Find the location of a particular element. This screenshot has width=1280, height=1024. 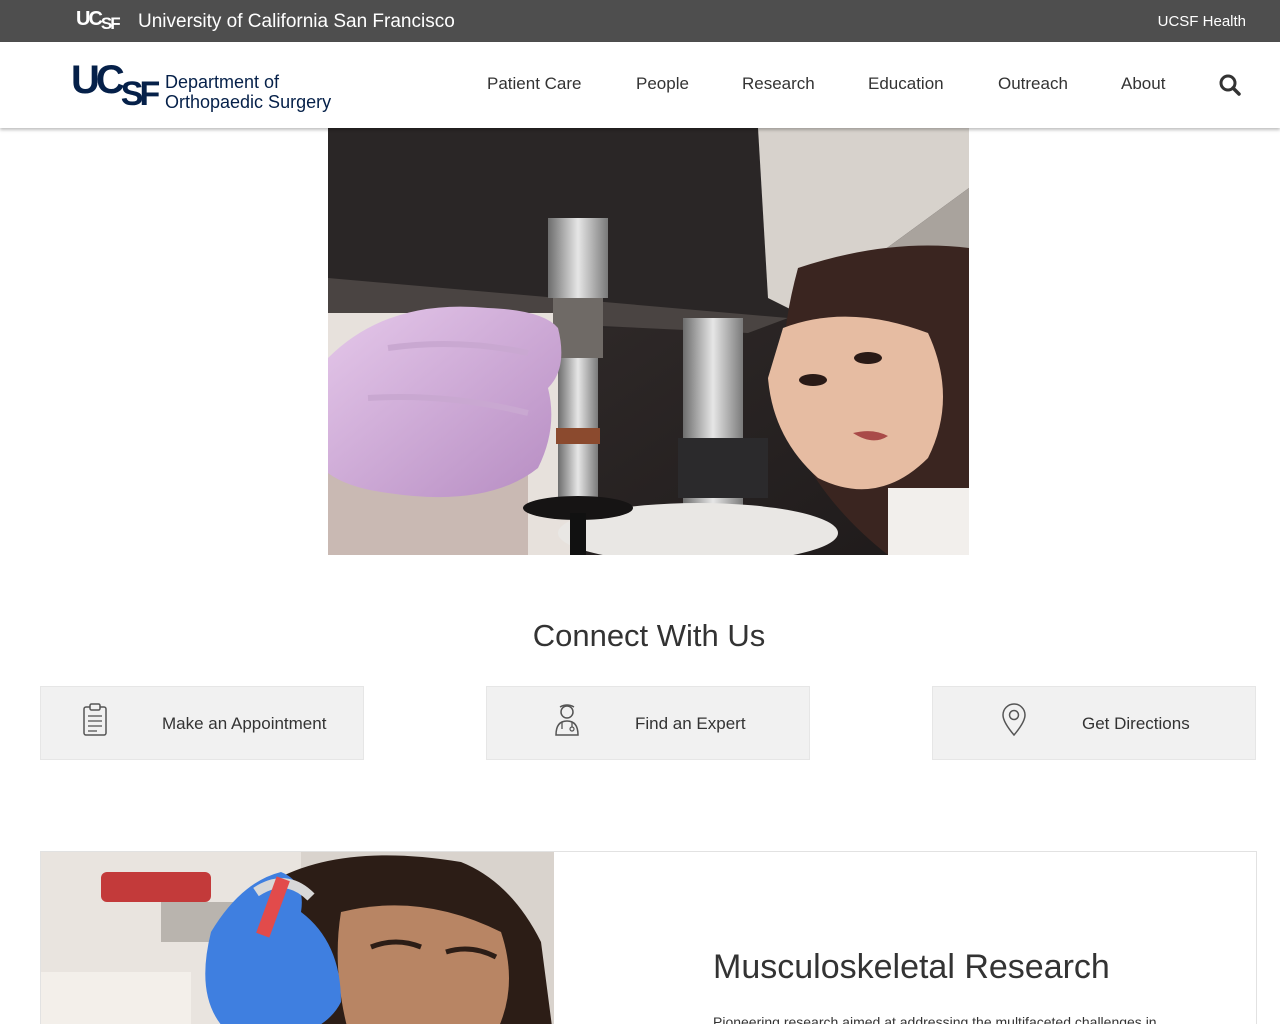

ucsf-logo-mark: UCSF is located at coordinates (115, 85).